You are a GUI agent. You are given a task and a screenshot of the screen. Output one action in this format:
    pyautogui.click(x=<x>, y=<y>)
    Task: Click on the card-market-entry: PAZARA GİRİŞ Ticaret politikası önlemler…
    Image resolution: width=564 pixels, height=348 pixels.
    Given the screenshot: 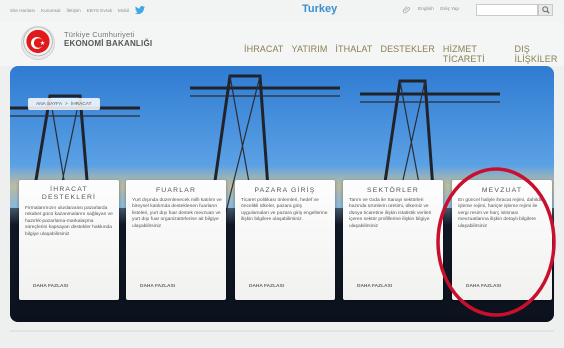 What is the action you would take?
    pyautogui.click(x=285, y=240)
    